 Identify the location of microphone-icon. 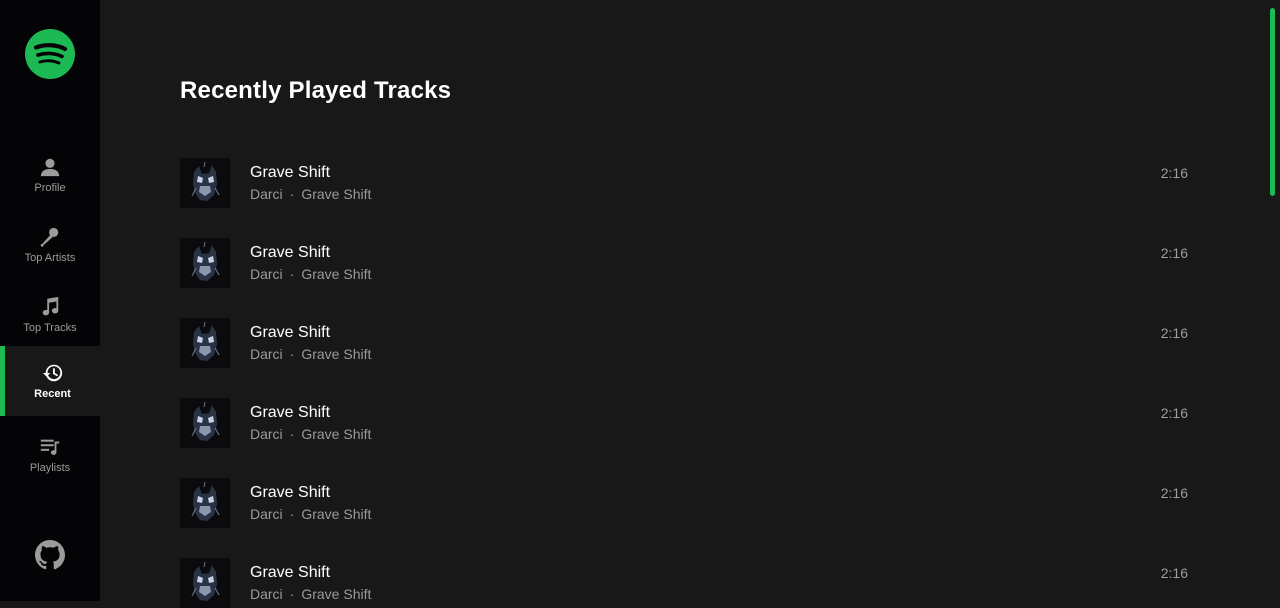
(50, 237).